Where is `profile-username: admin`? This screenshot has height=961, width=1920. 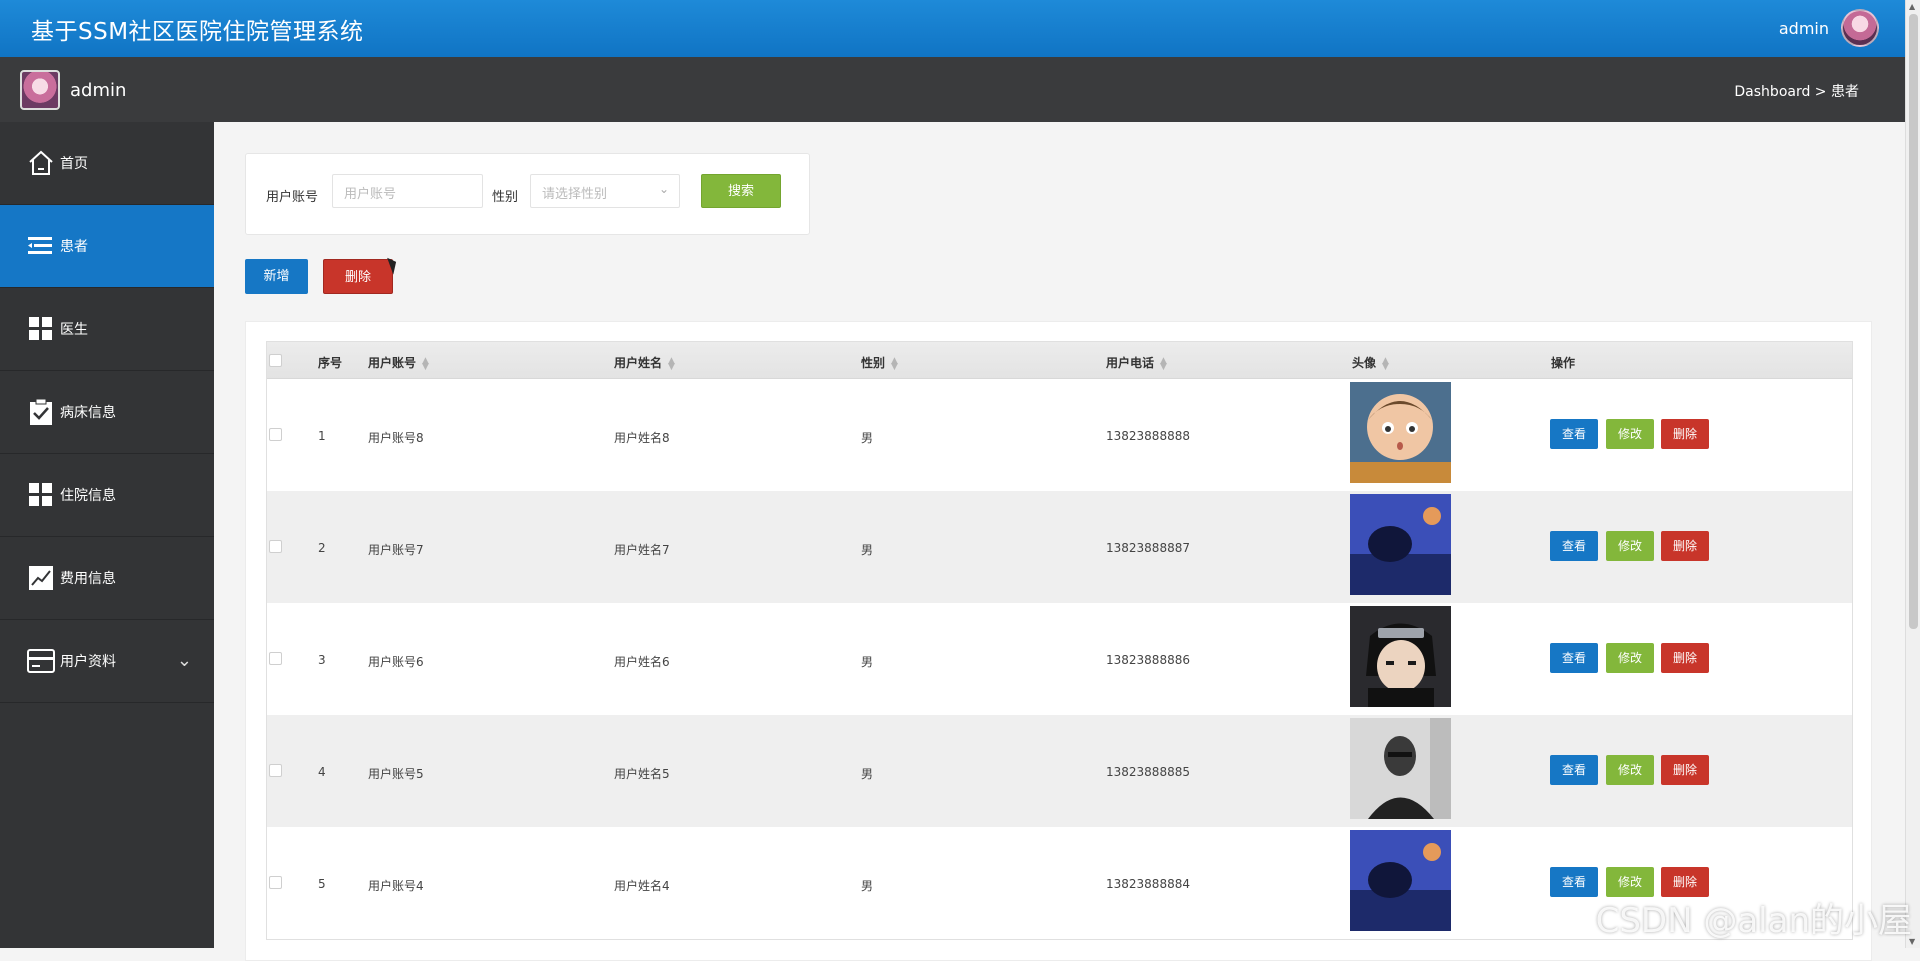
profile-username: admin is located at coordinates (98, 90).